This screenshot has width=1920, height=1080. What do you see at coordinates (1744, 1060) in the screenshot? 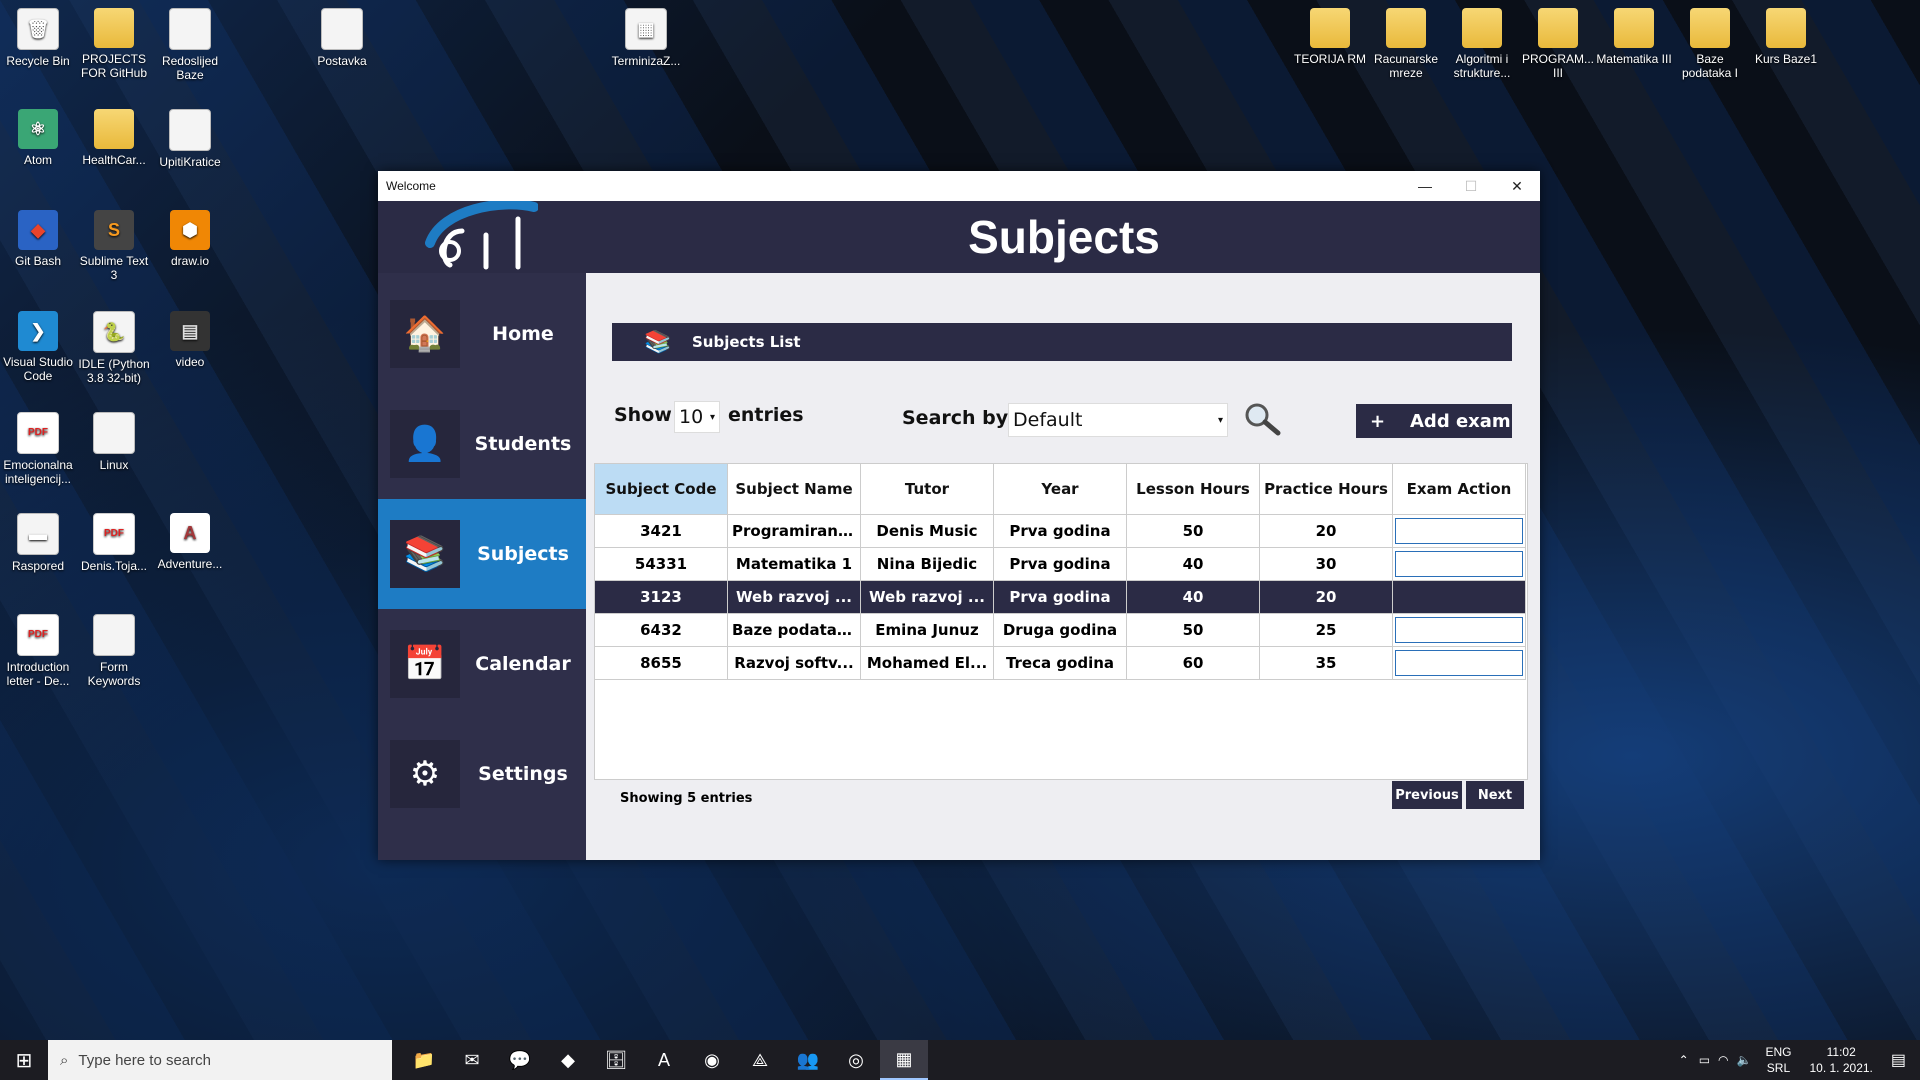
I see `volume-icon: 🔈` at bounding box center [1744, 1060].